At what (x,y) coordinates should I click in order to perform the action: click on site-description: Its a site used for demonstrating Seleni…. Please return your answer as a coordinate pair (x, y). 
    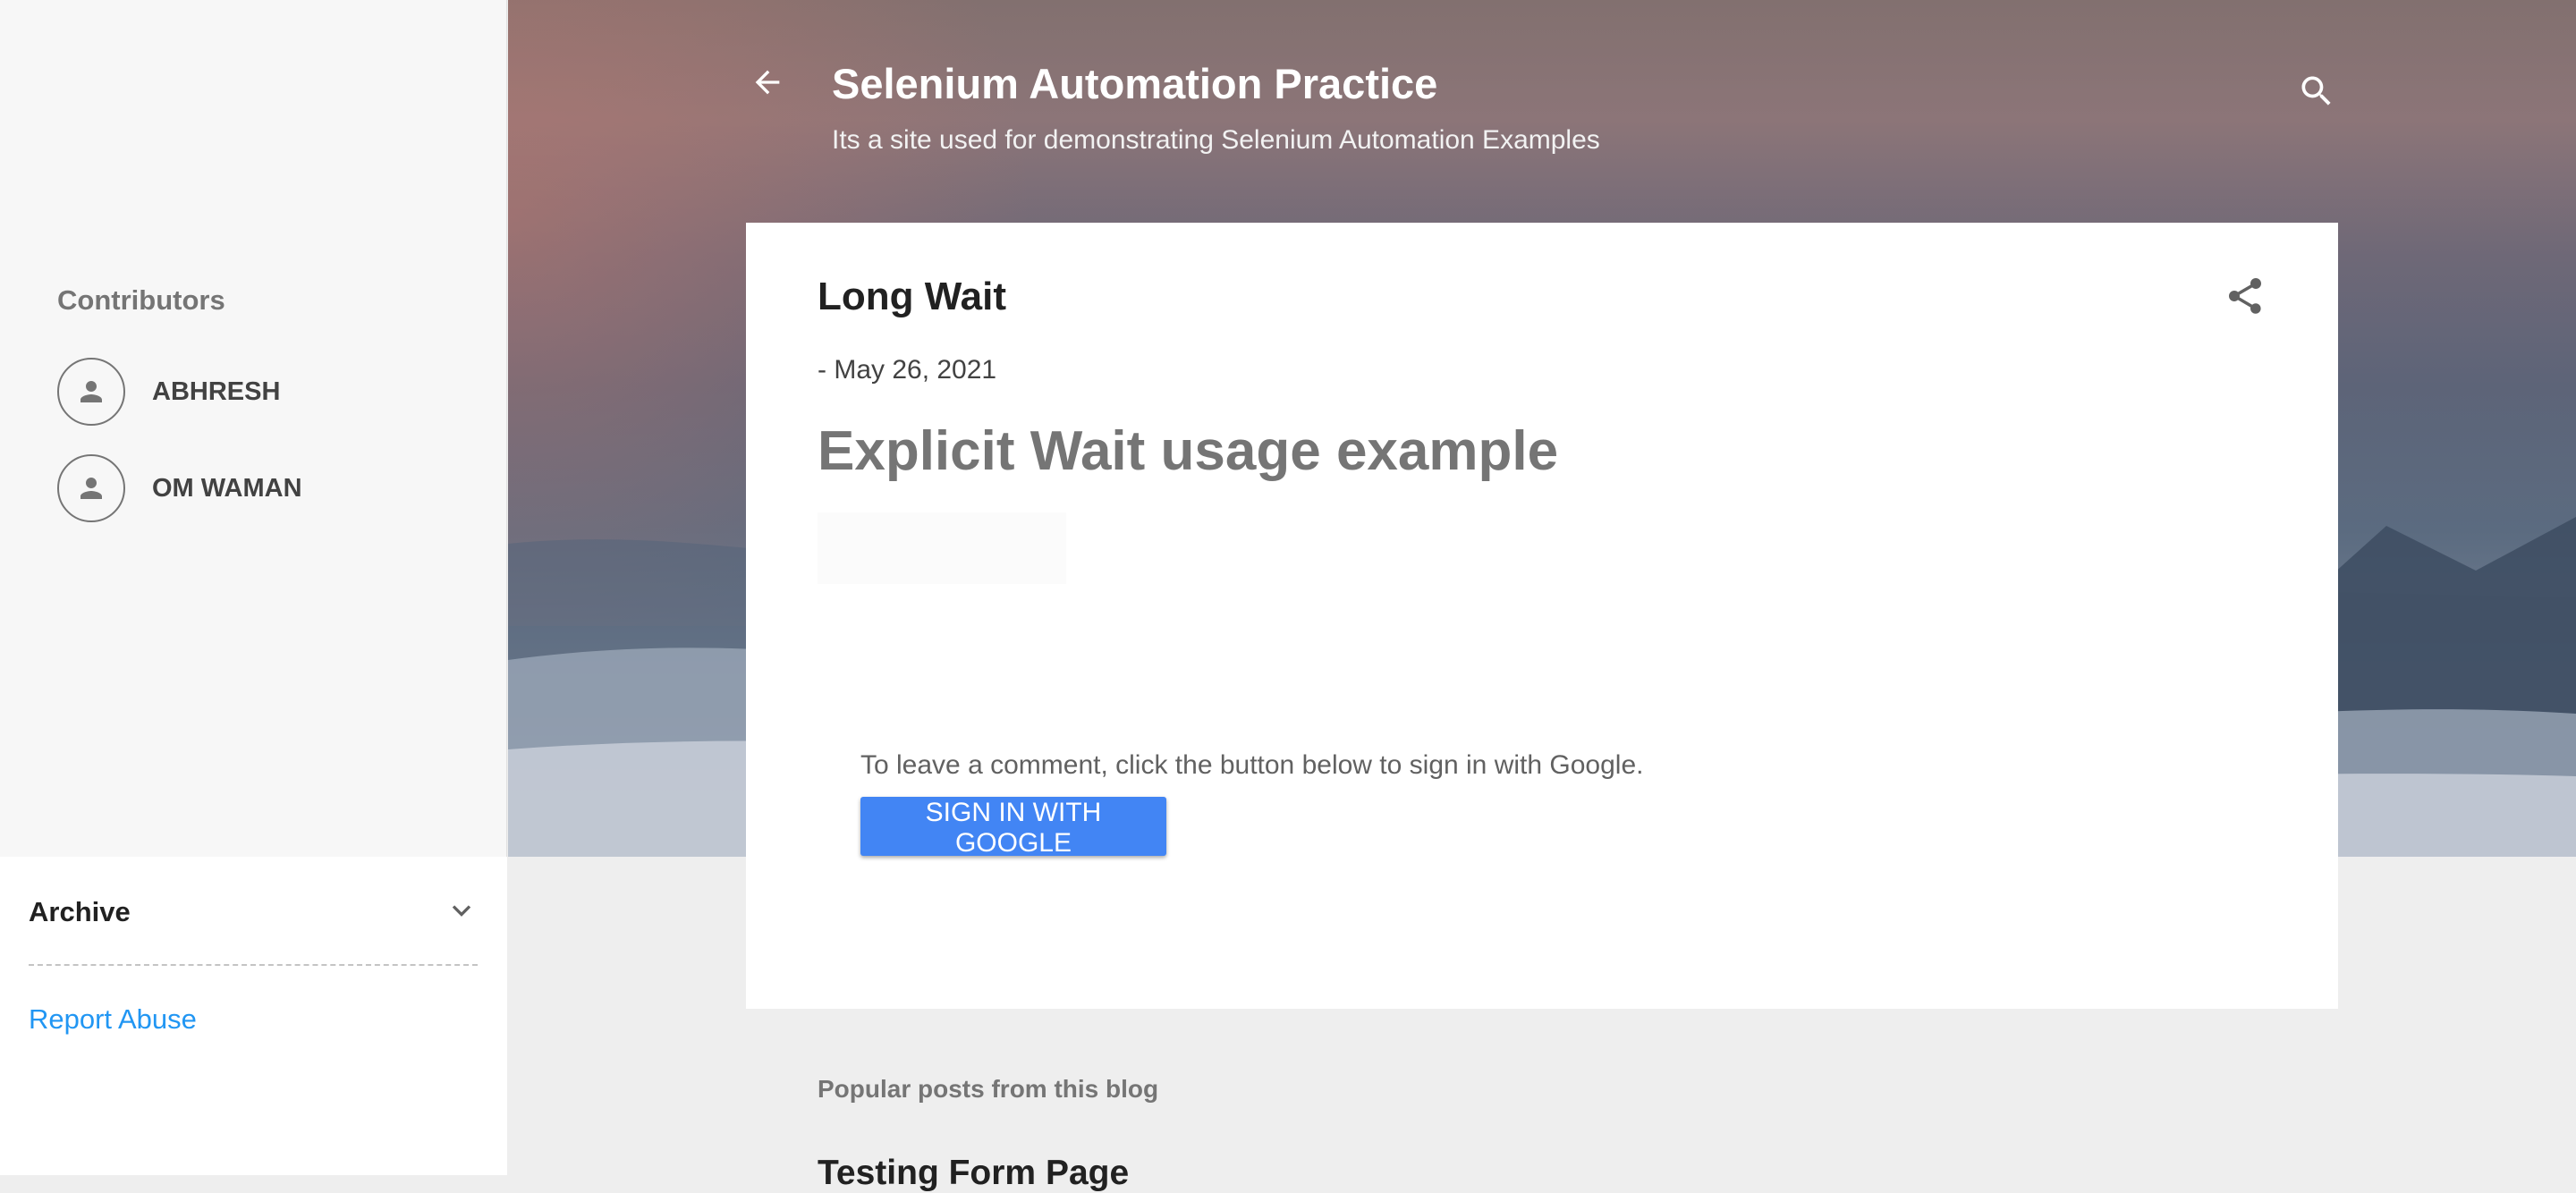
    Looking at the image, I should click on (1216, 140).